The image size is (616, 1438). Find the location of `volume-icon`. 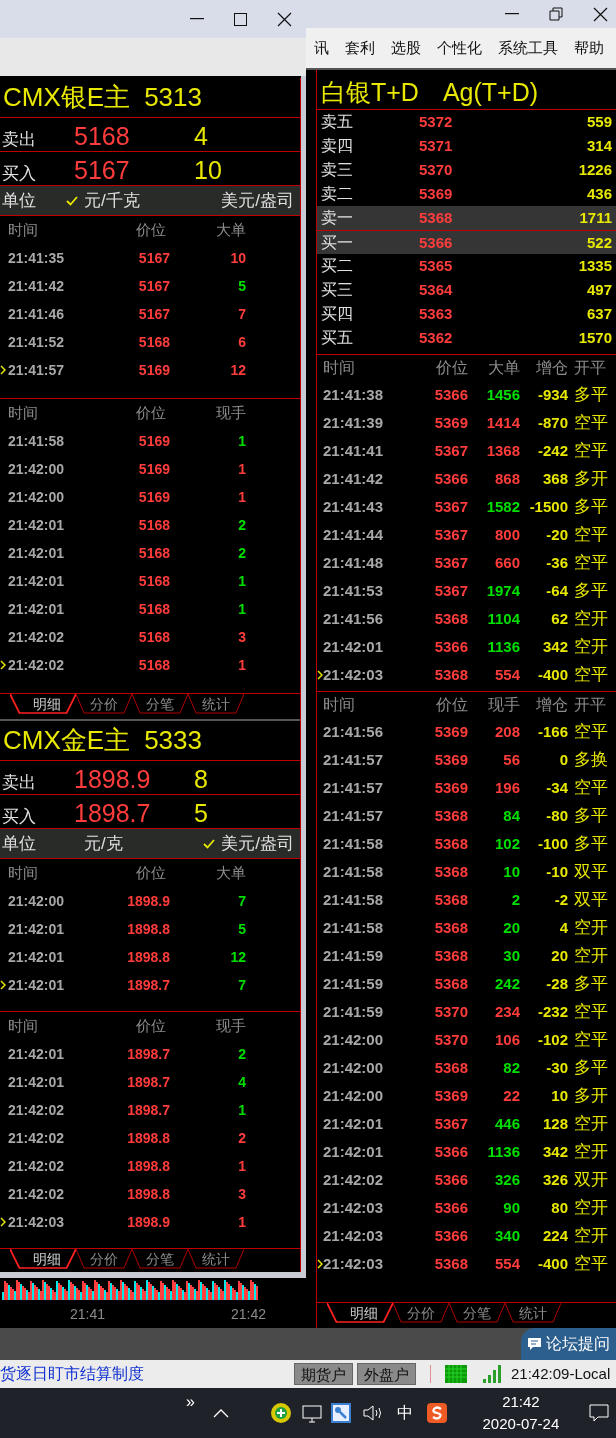

volume-icon is located at coordinates (372, 1413).